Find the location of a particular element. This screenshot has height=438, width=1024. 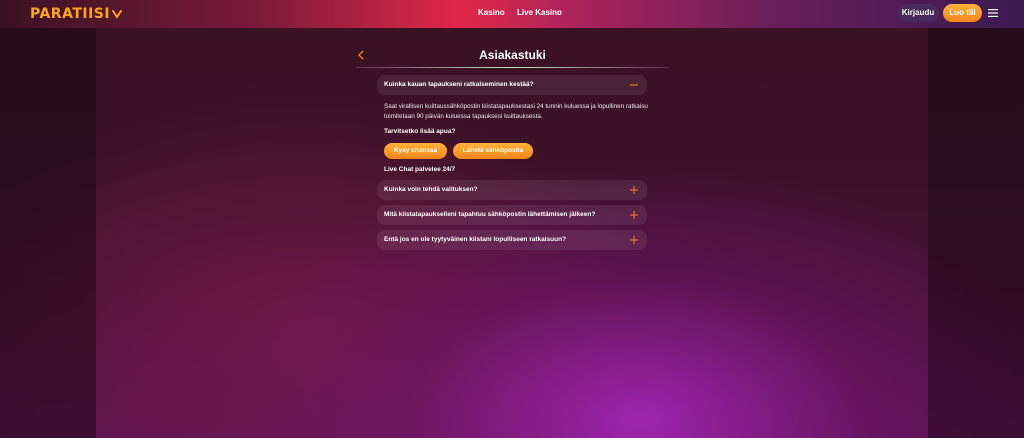

register-button: Luo tili is located at coordinates (962, 13).